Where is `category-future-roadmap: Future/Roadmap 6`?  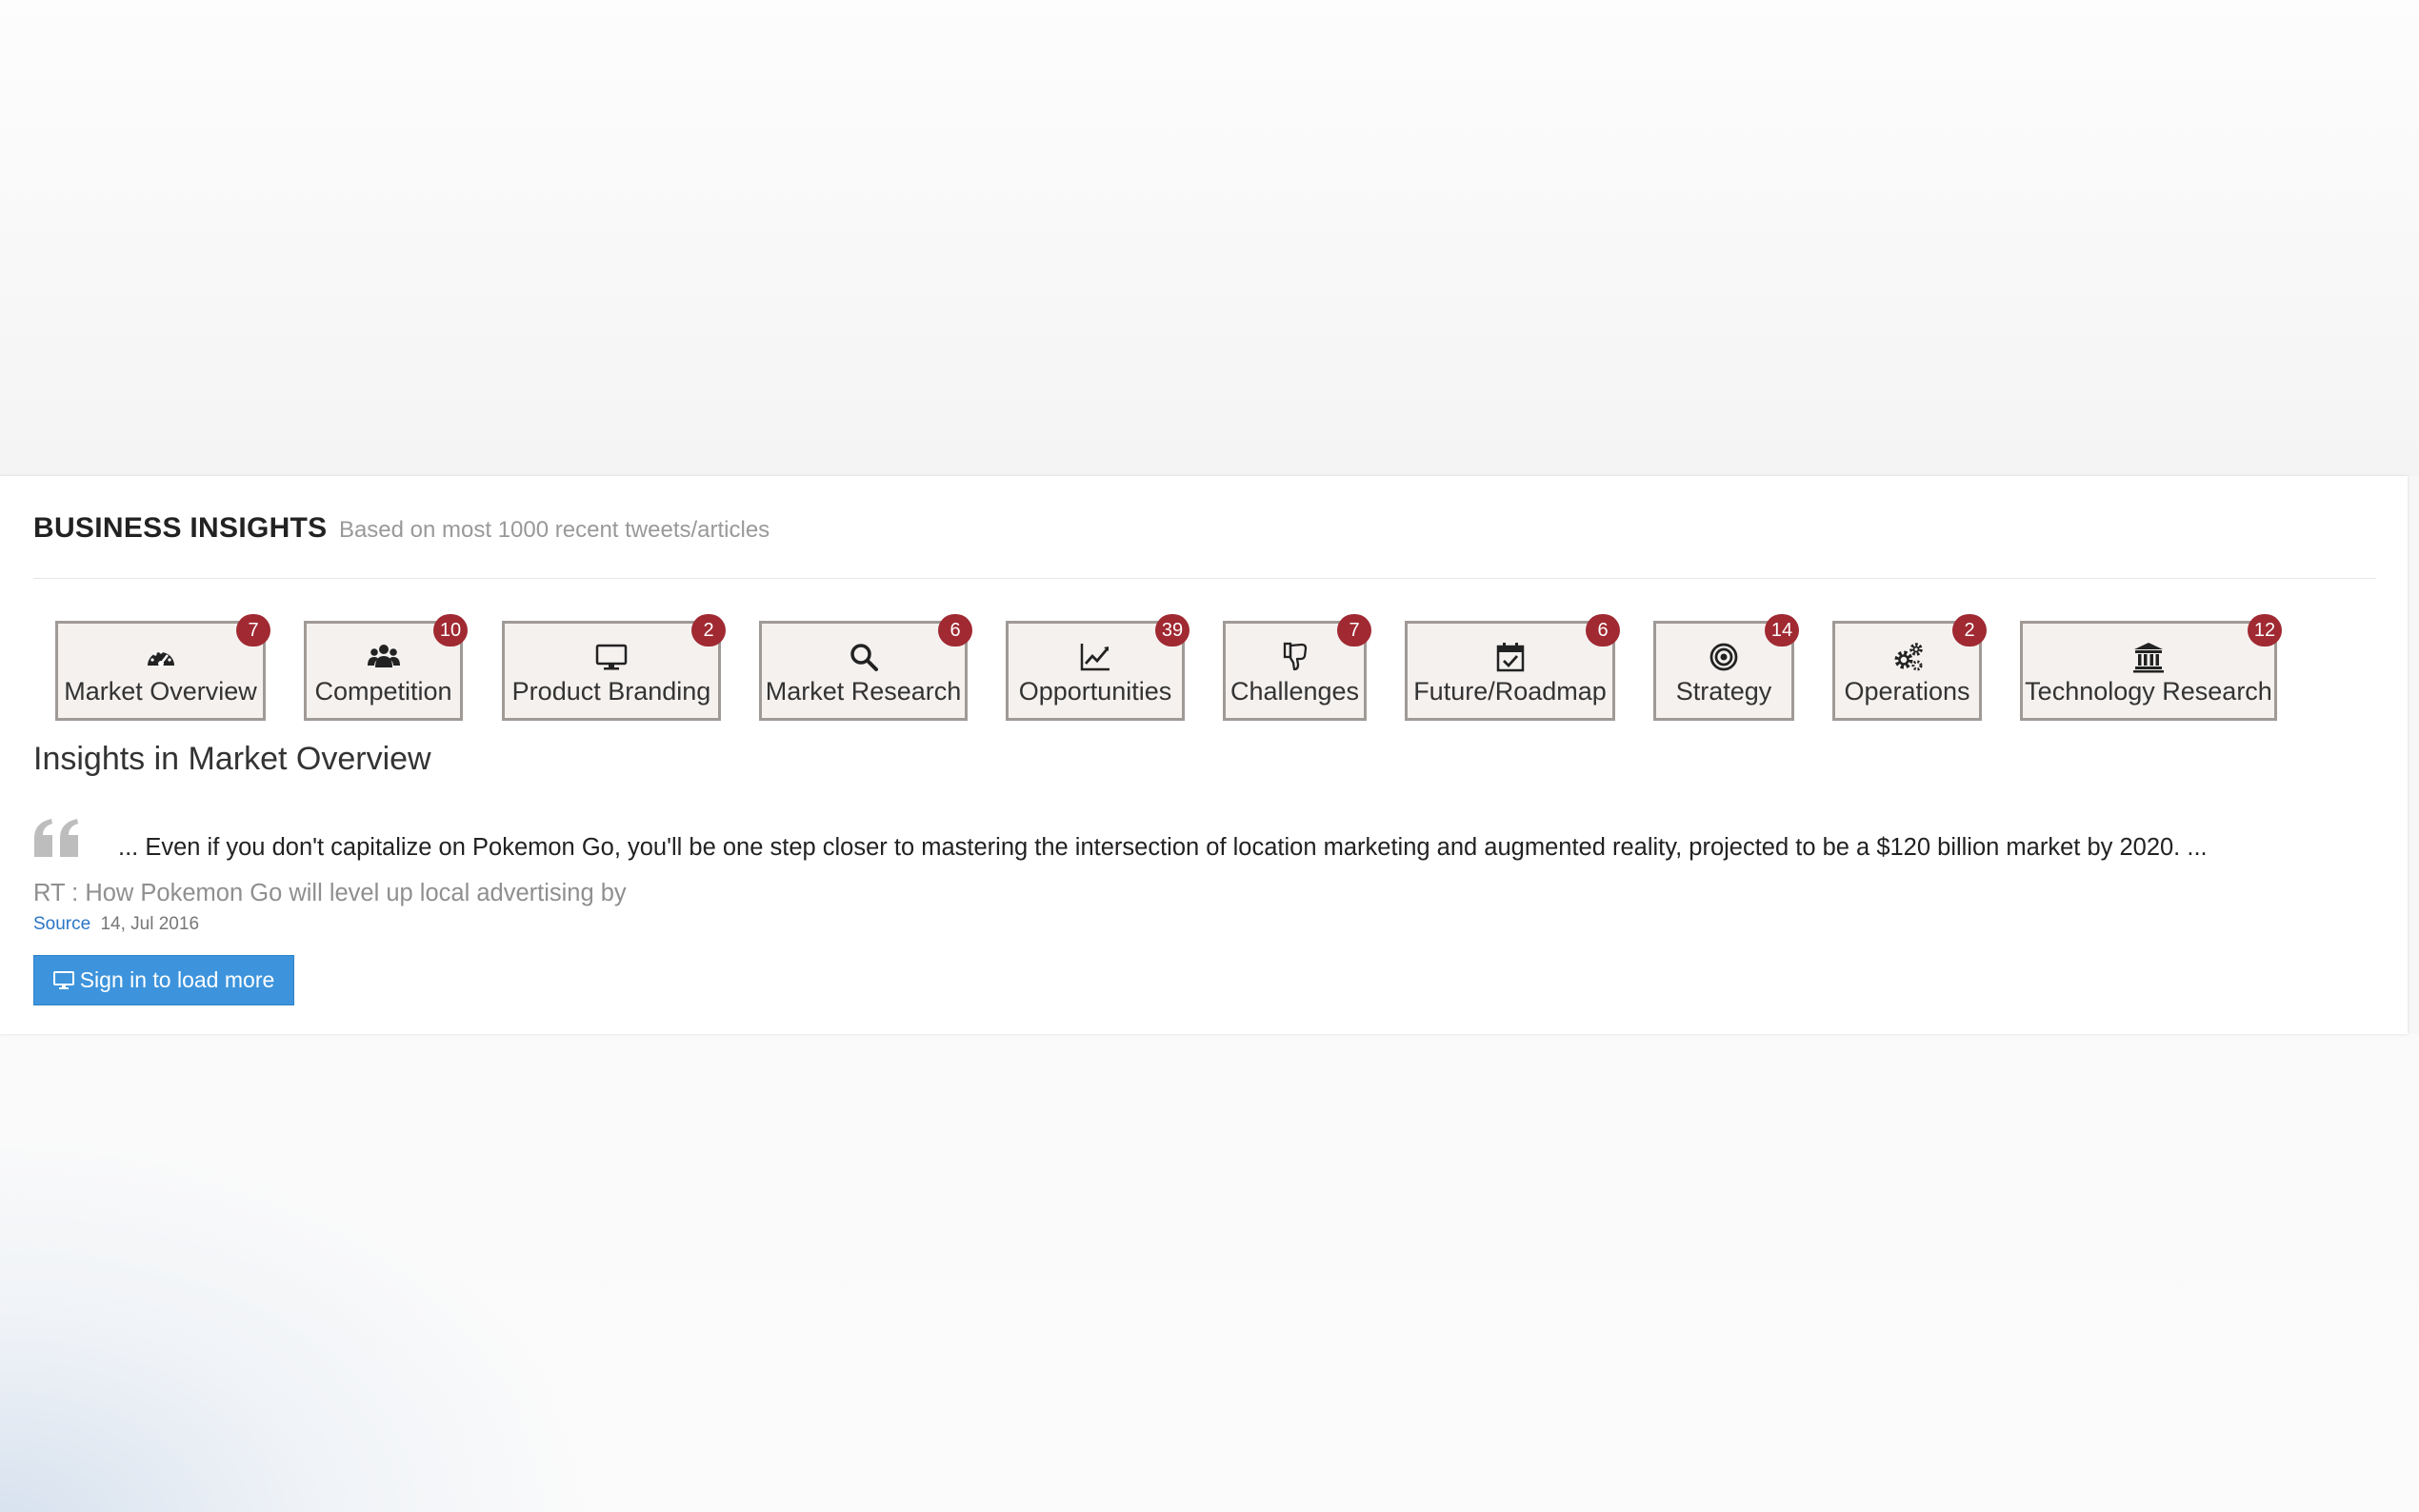 category-future-roadmap: Future/Roadmap 6 is located at coordinates (1512, 667).